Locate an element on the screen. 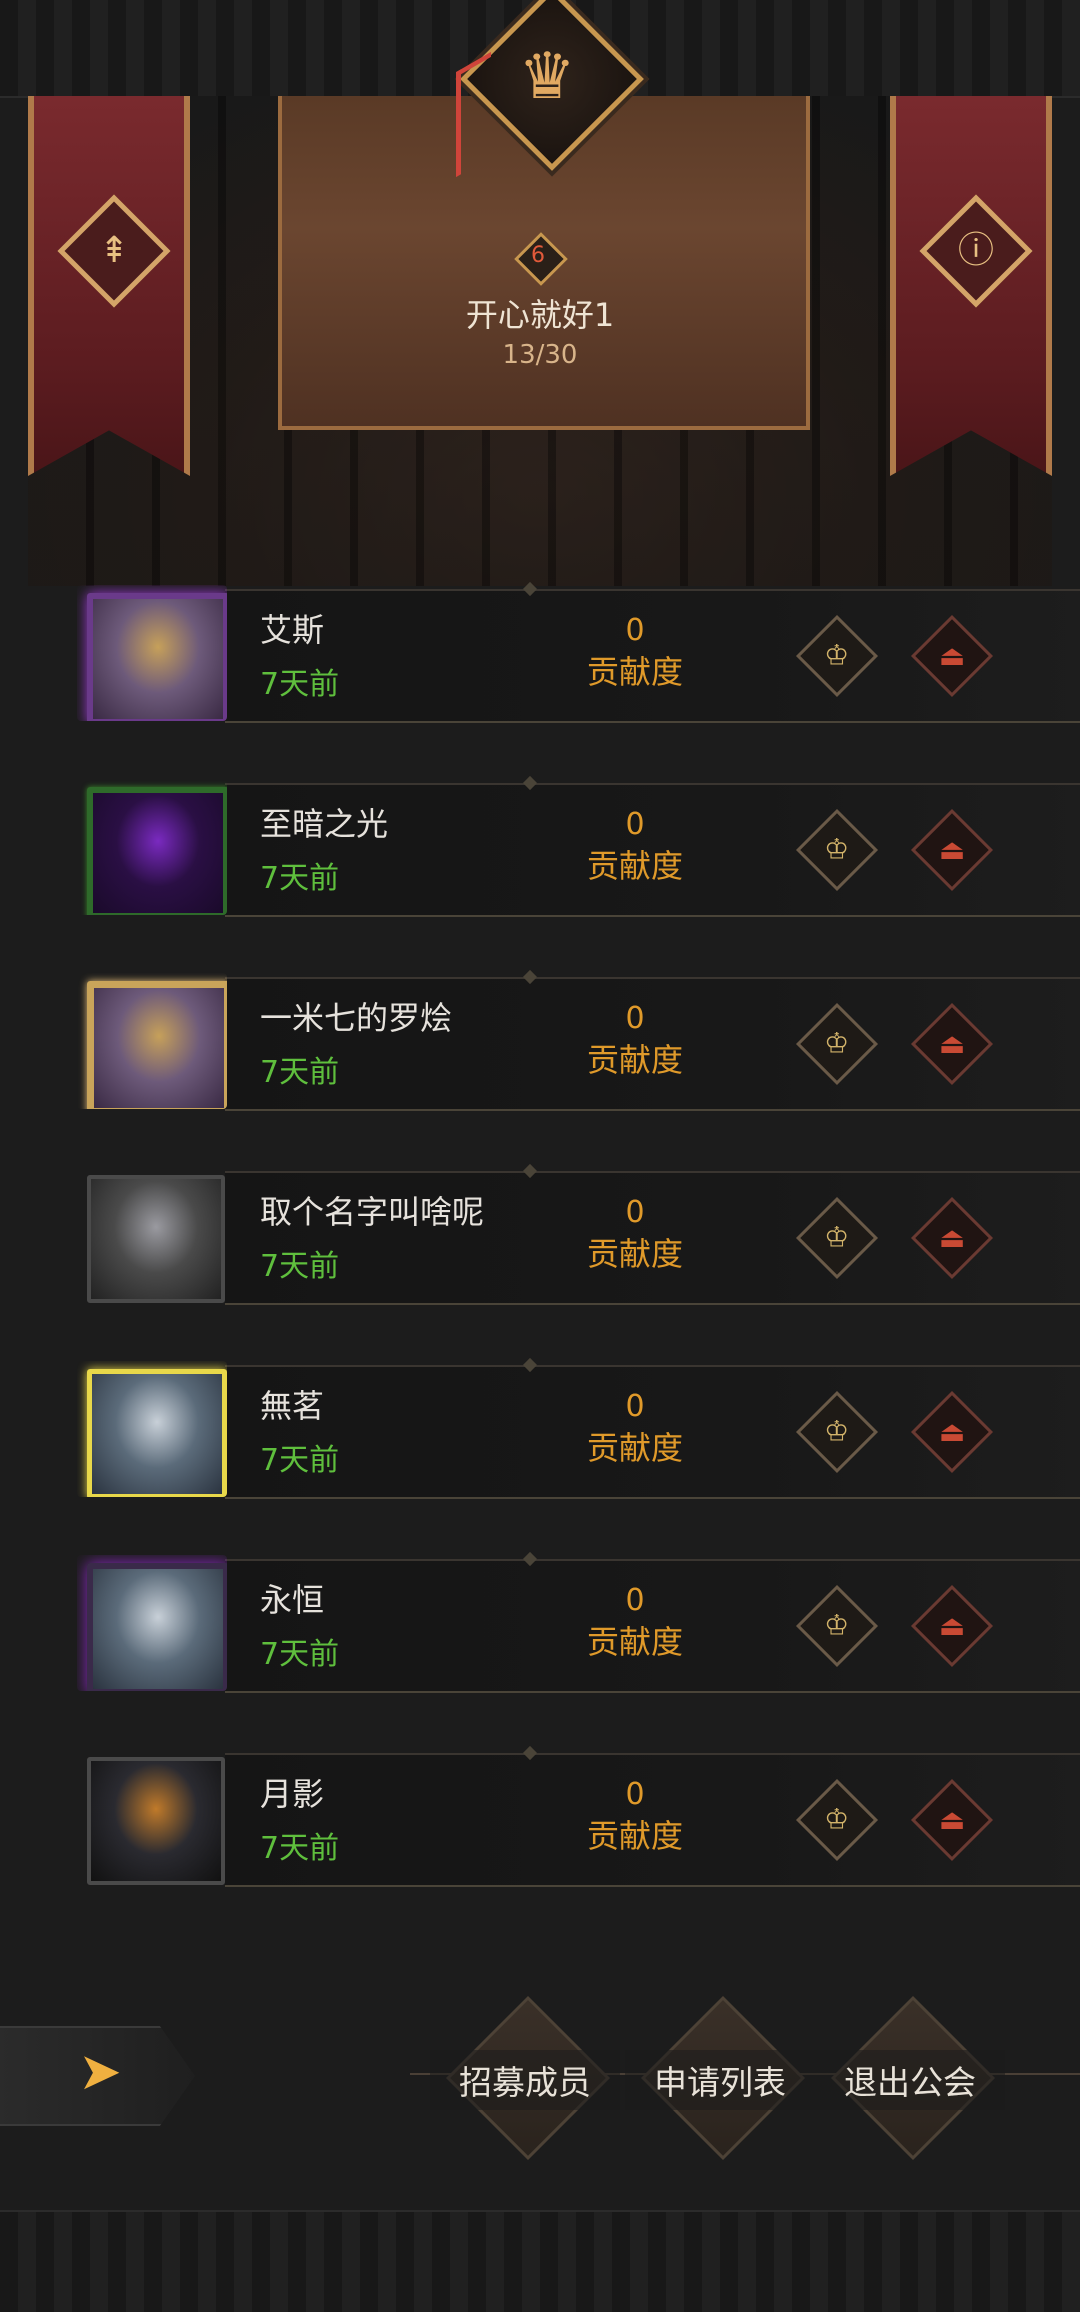  guild-exp-progress is located at coordinates (473, 114).